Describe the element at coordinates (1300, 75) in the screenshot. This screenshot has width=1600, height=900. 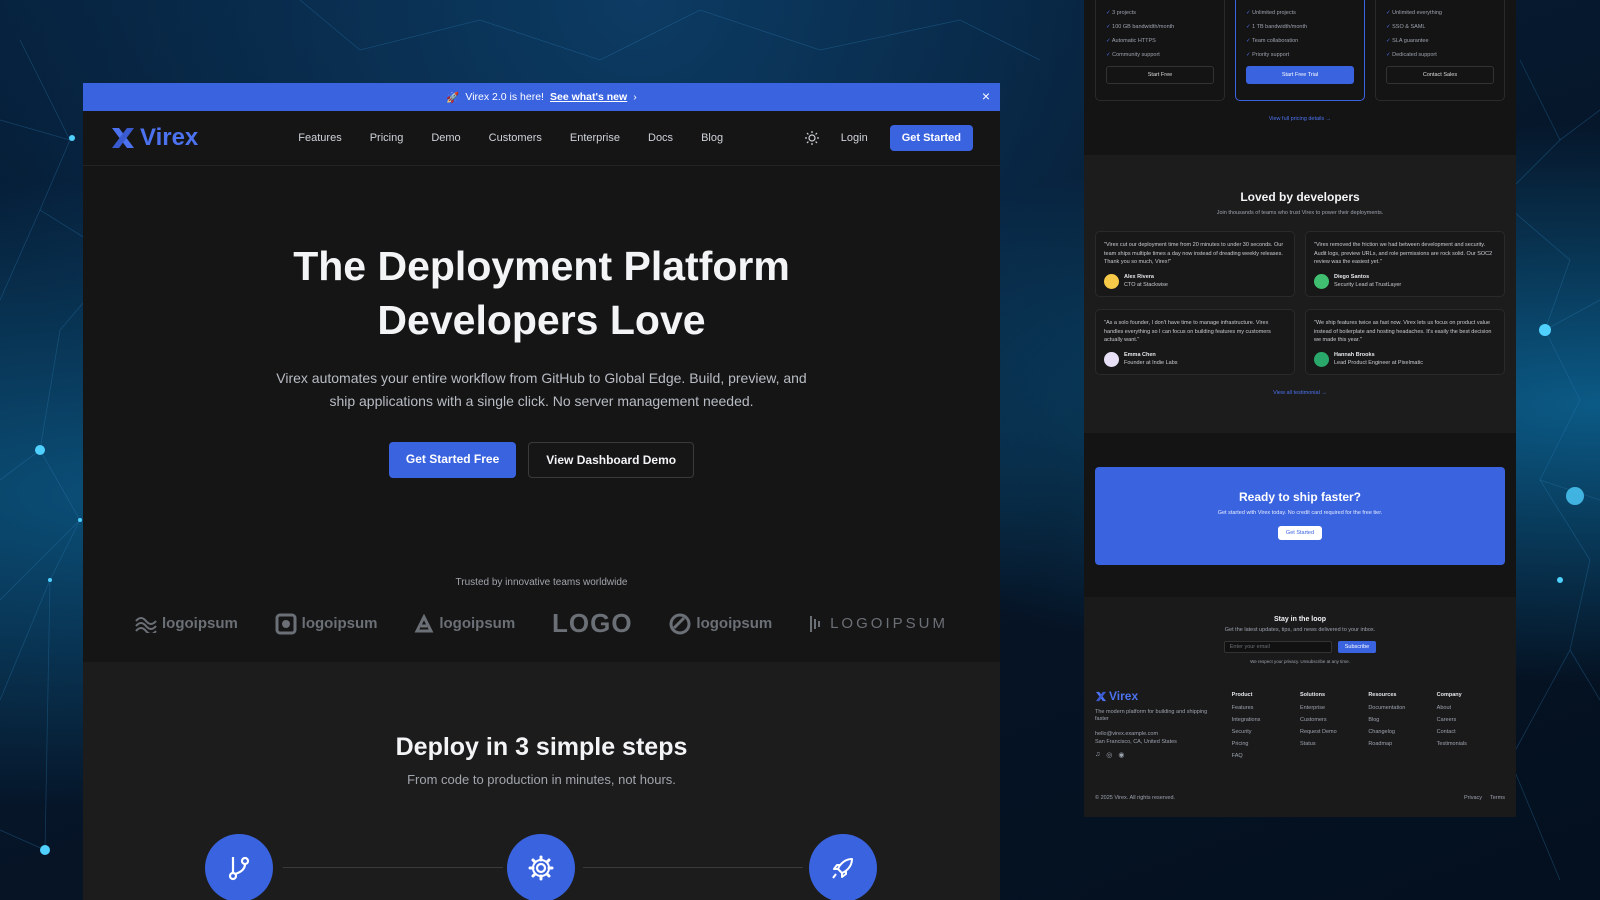
I see `start-free-trial-button: Start Free Trial` at that location.